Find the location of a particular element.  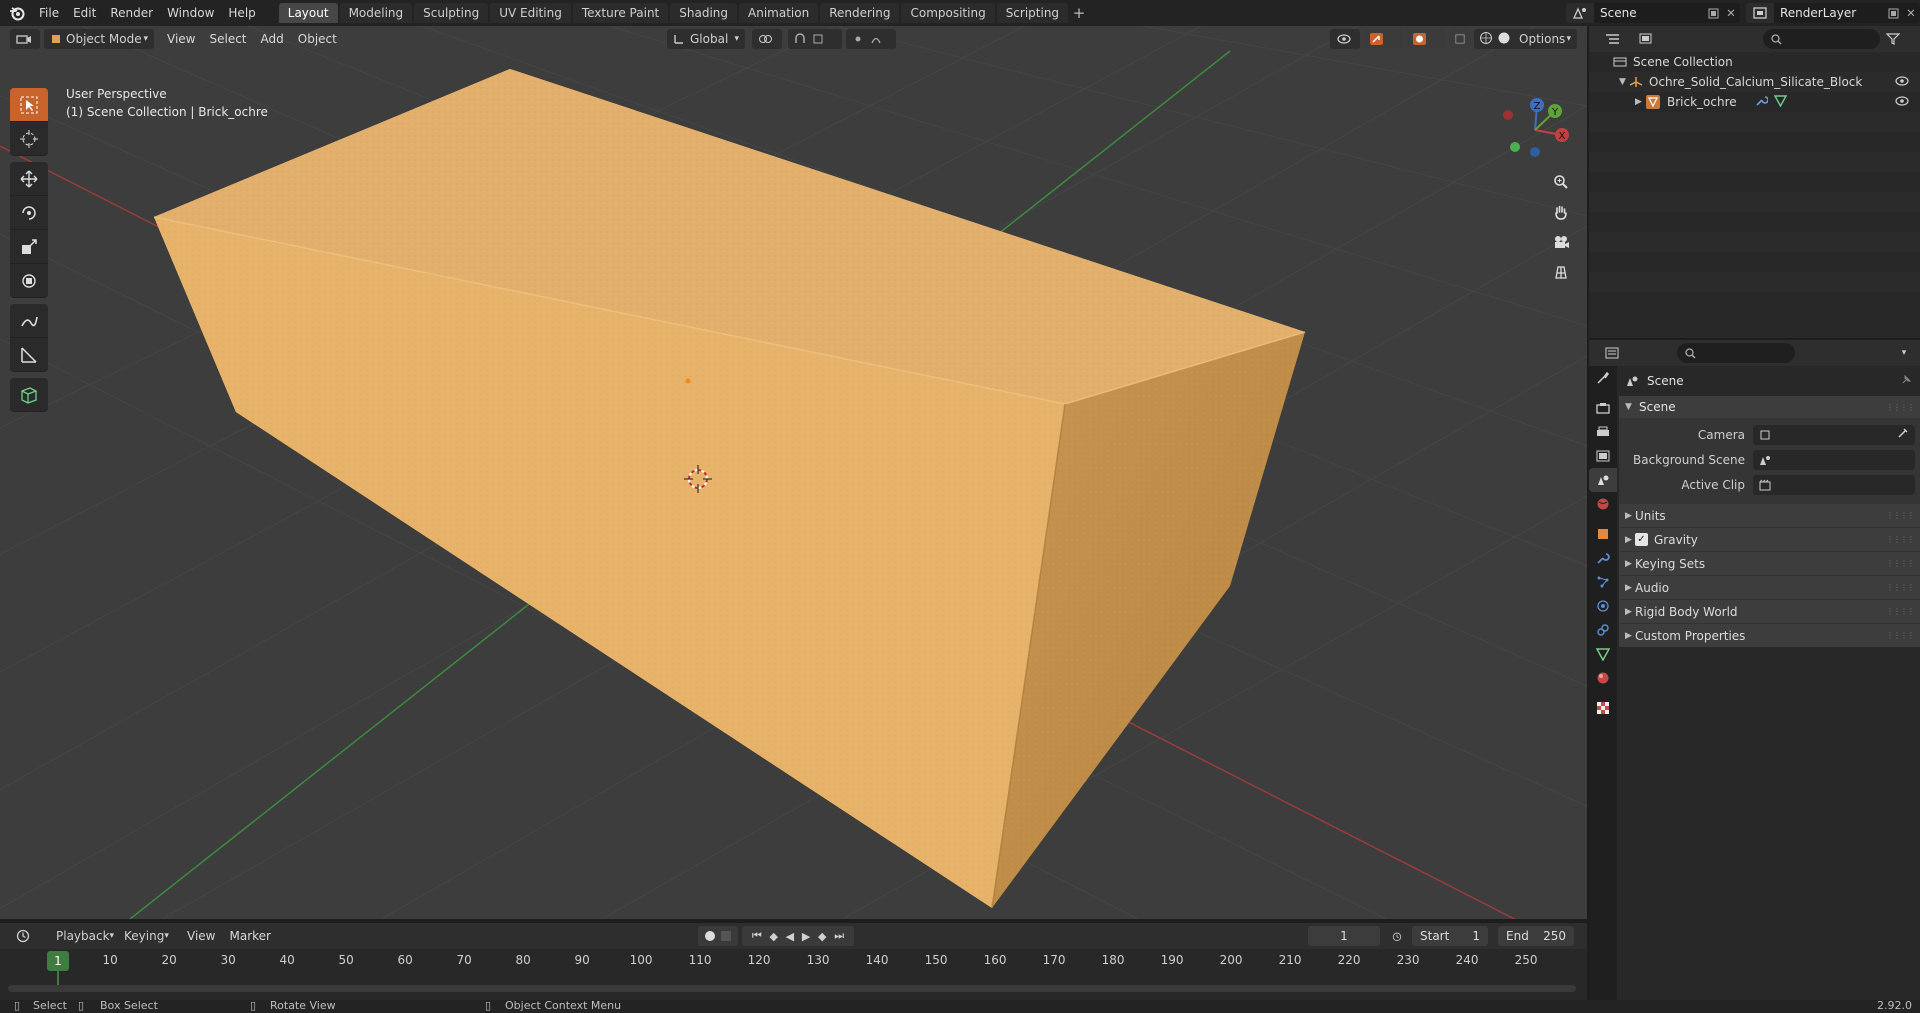

start-frame-field: Start 1 is located at coordinates (1450, 936).